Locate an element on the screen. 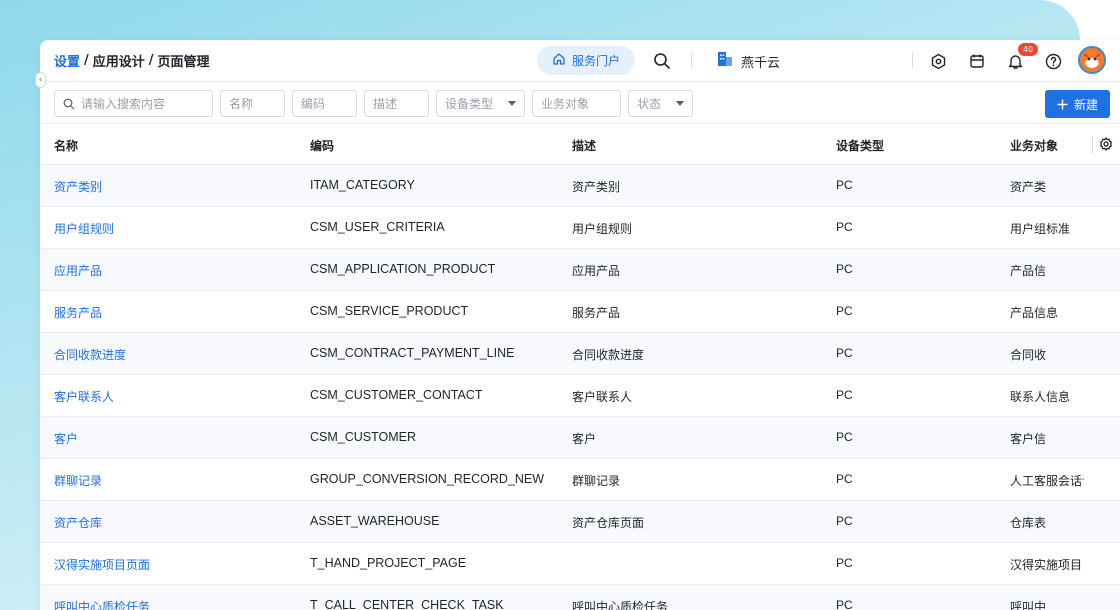 The height and width of the screenshot is (610, 1120). row-business-object: 人工客服会话记录 is located at coordinates (1047, 481).